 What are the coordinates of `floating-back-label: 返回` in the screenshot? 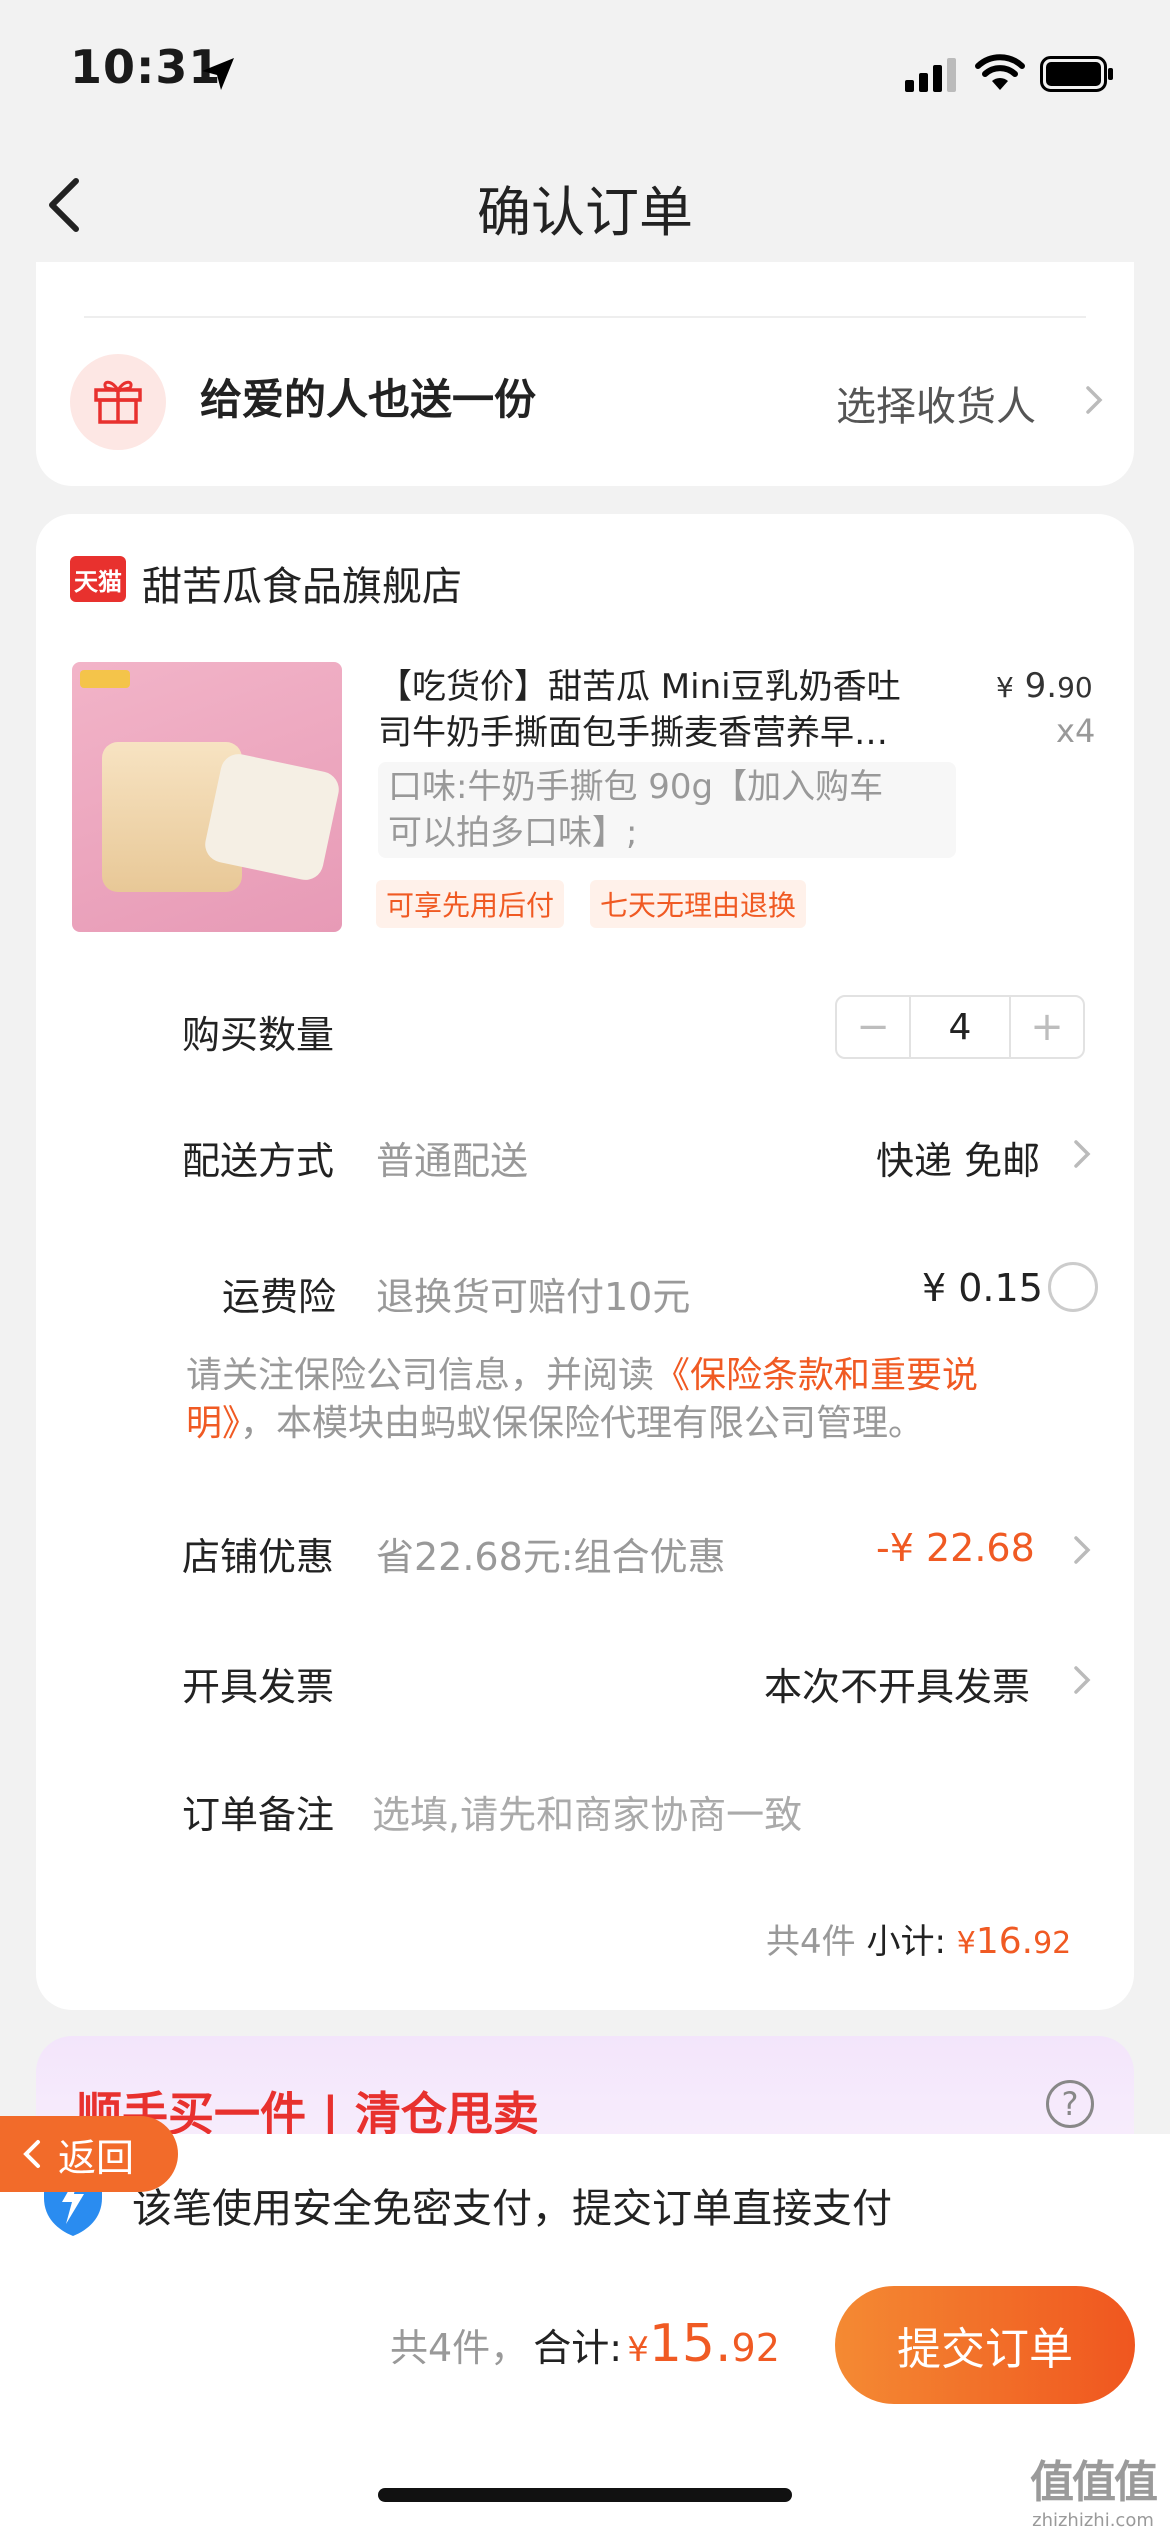 It's located at (96, 2157).